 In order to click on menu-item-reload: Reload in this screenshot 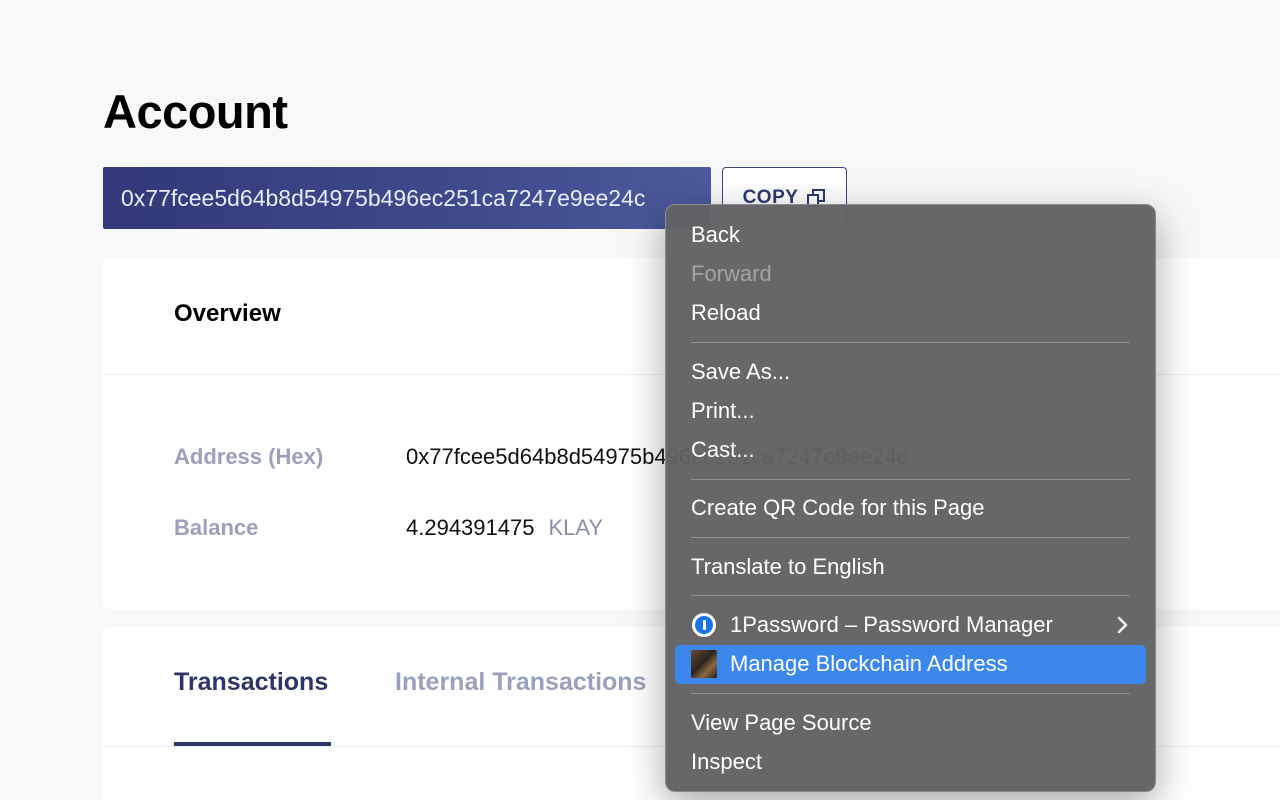, I will do `click(910, 313)`.